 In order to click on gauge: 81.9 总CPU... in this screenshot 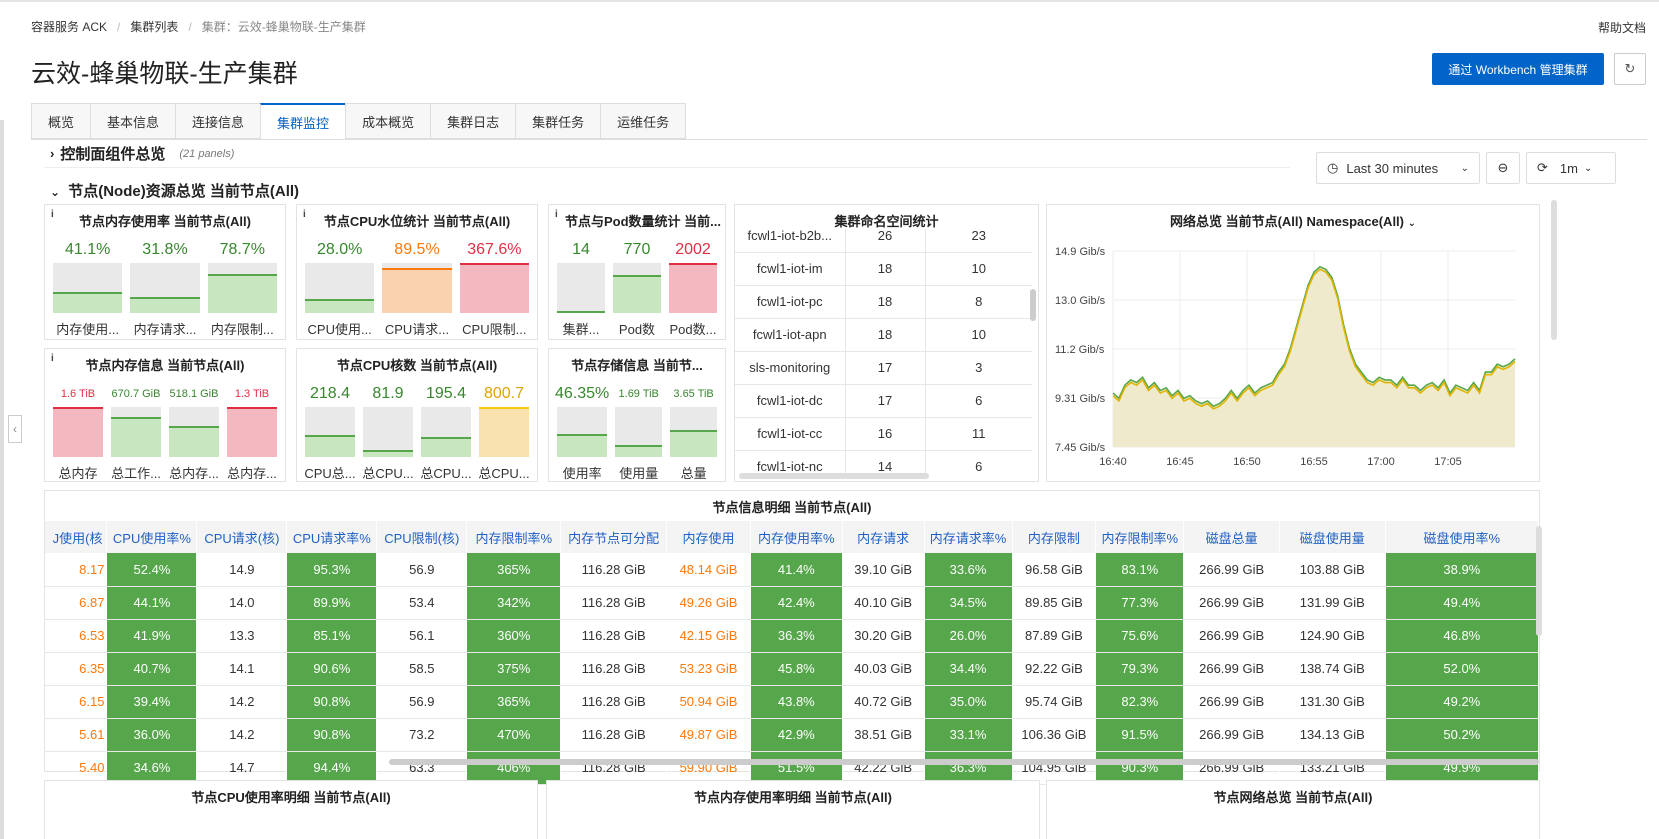, I will do `click(388, 432)`.